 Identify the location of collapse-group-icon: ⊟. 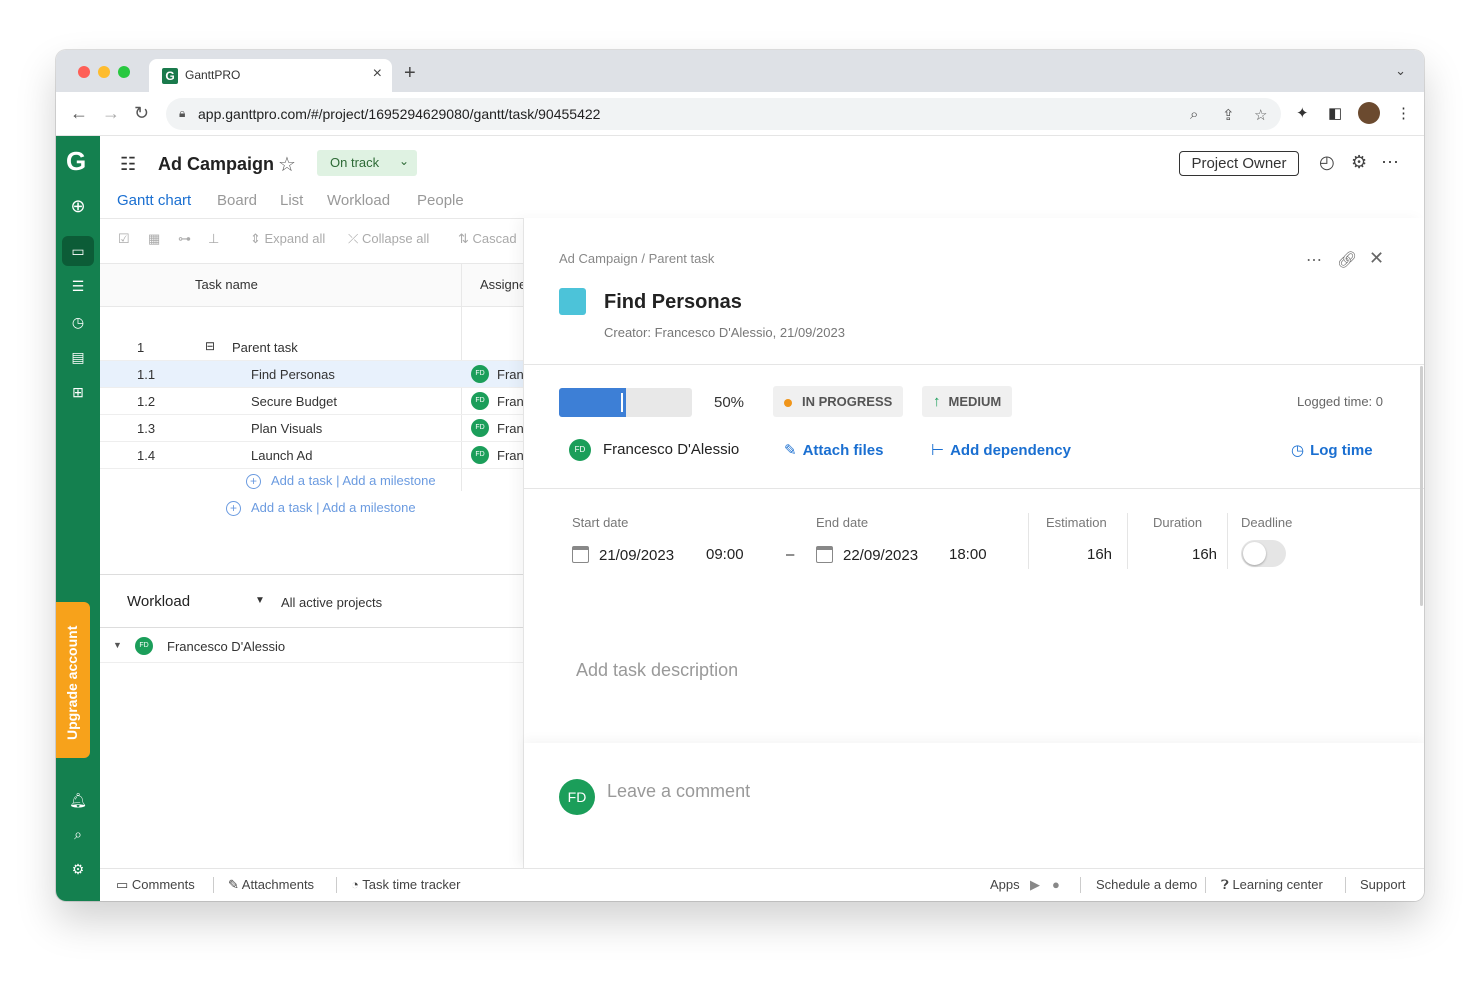
(210, 346).